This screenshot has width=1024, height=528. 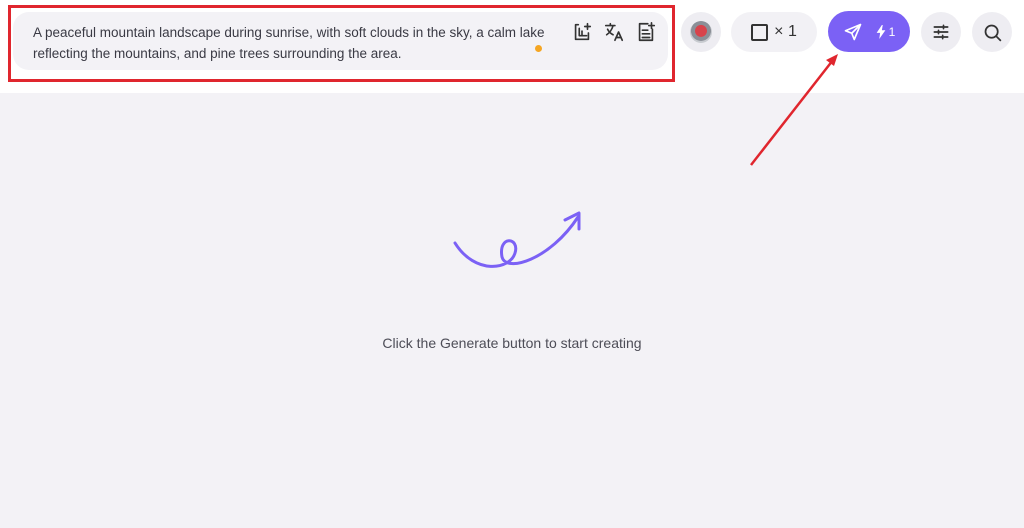 I want to click on style-thumbnail-button, so click(x=701, y=32).